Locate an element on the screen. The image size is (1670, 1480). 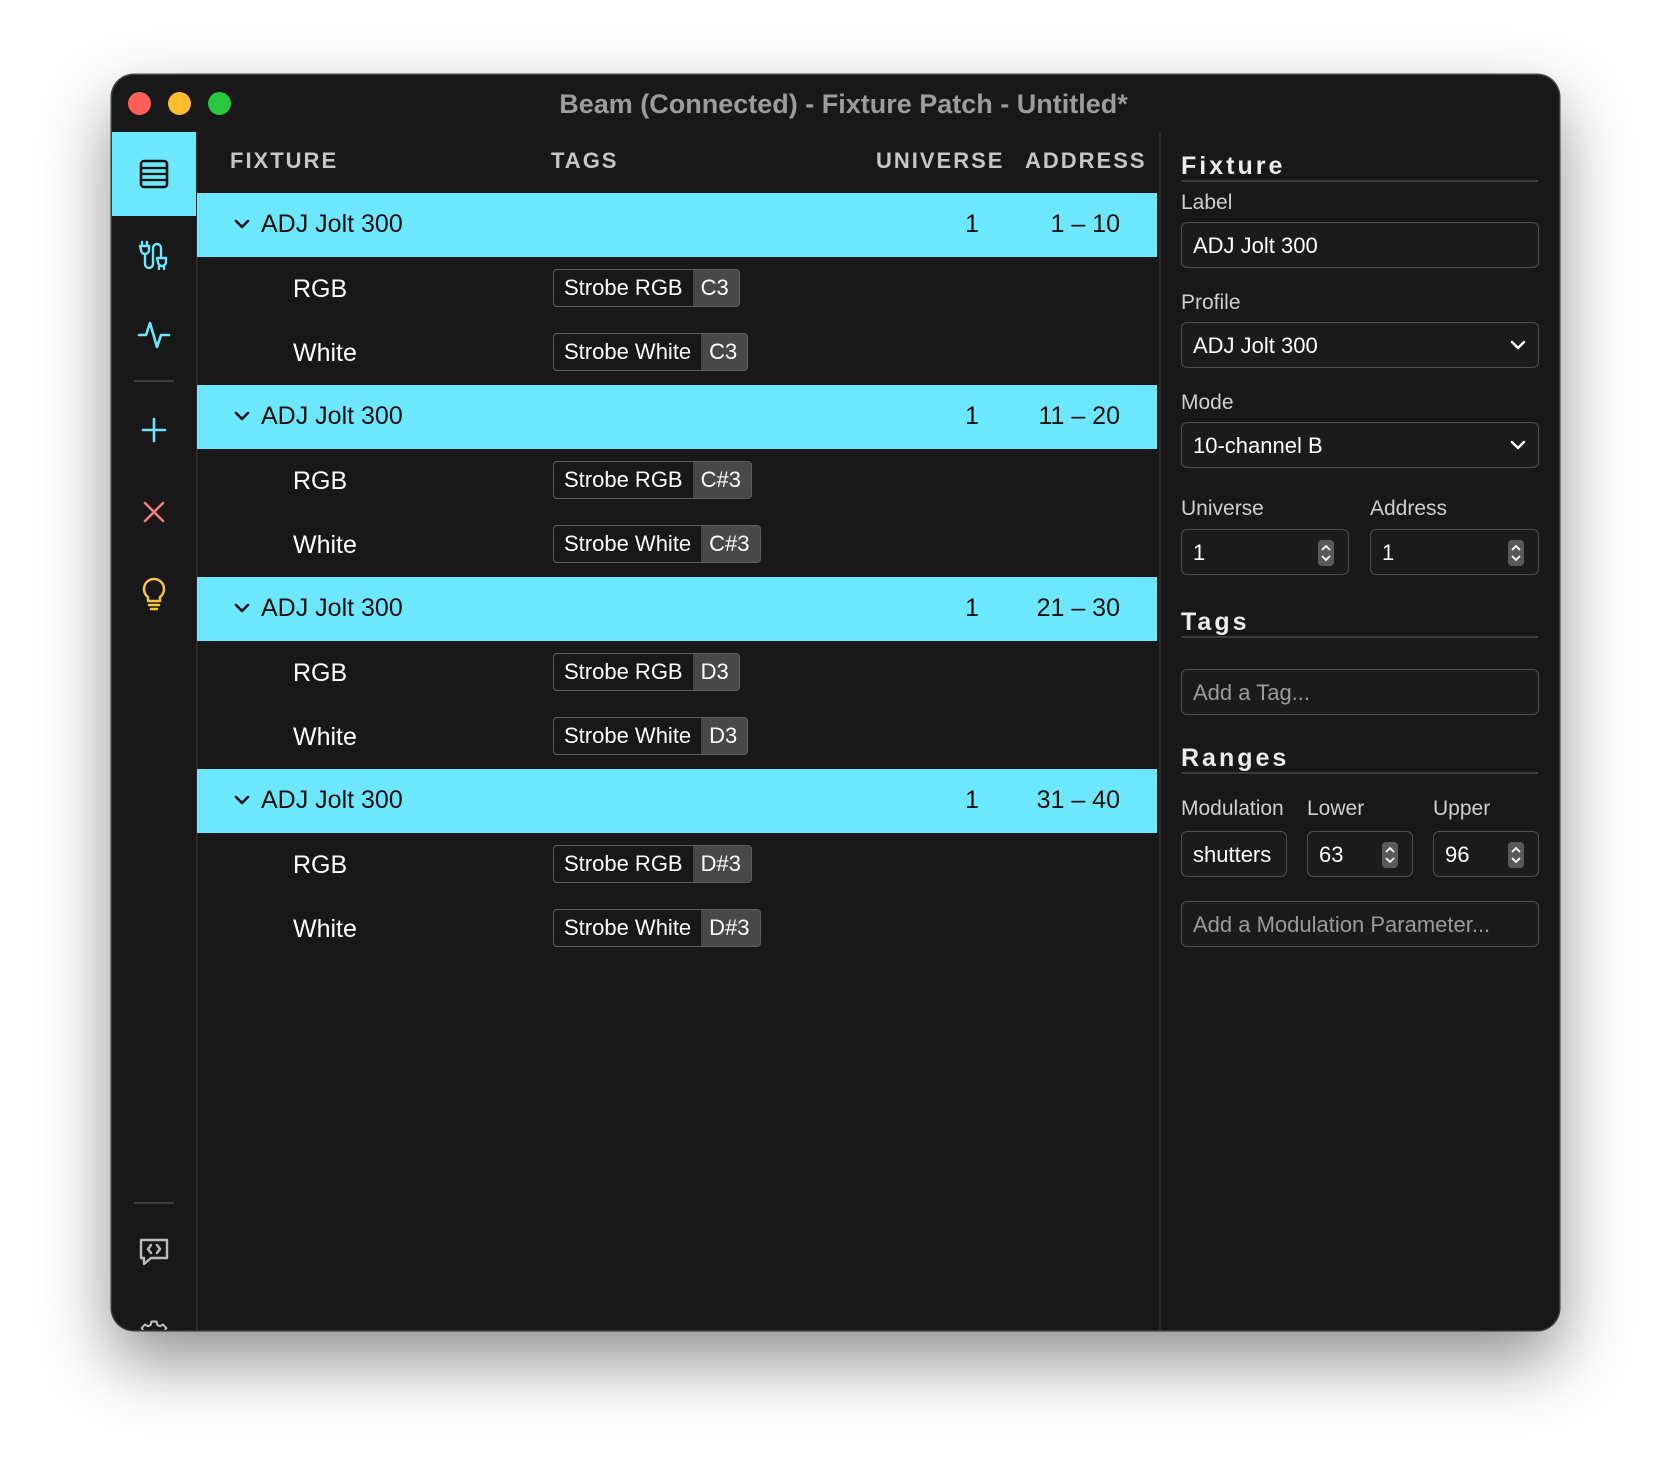
sidebar-item-identify is located at coordinates (154, 594).